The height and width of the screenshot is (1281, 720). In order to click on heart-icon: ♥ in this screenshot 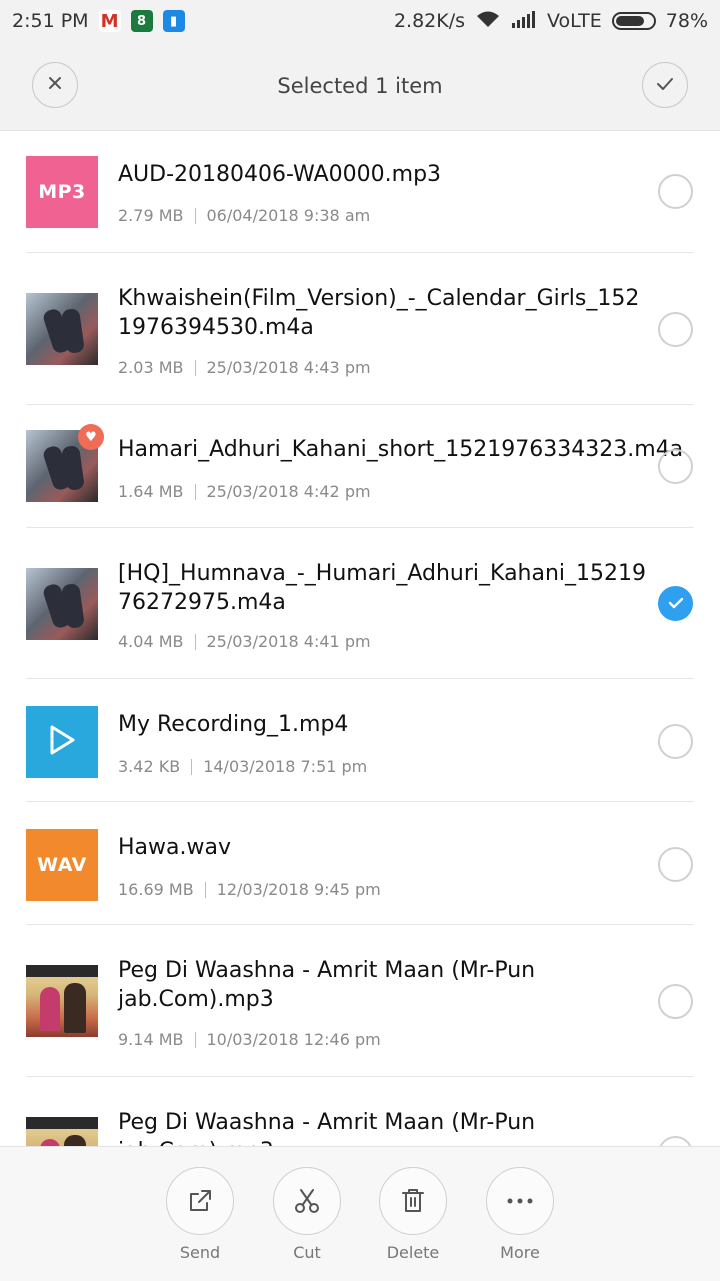, I will do `click(91, 437)`.